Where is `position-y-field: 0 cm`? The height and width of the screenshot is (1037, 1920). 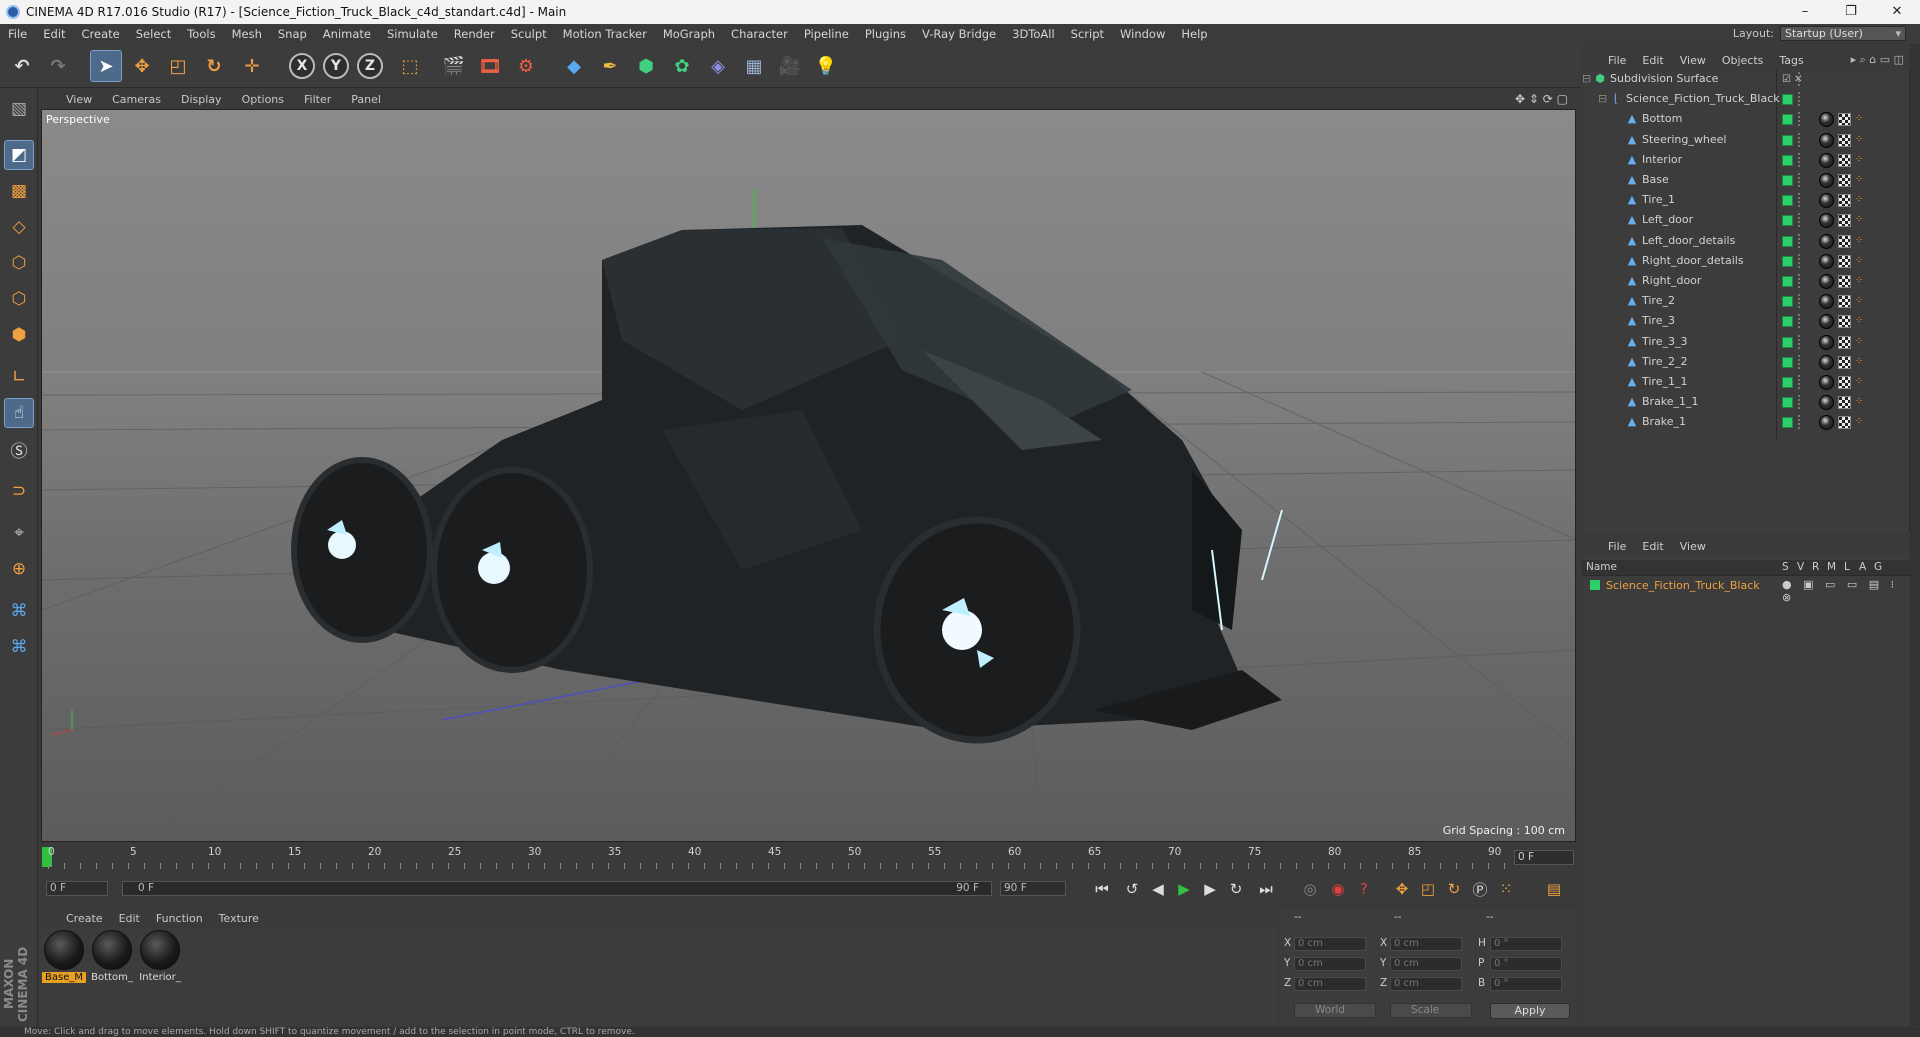
position-y-field: 0 cm is located at coordinates (1330, 964).